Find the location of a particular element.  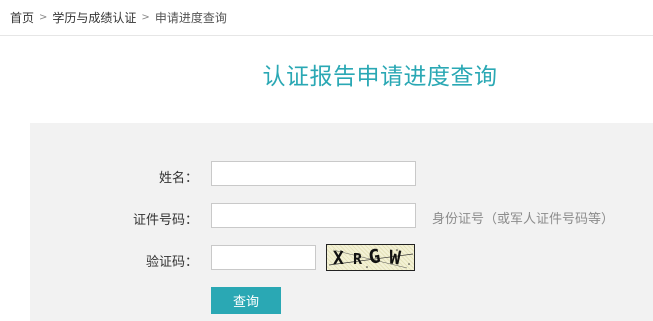

id-number-hint: 身份证号（或军人证件号码等） is located at coordinates (523, 219).